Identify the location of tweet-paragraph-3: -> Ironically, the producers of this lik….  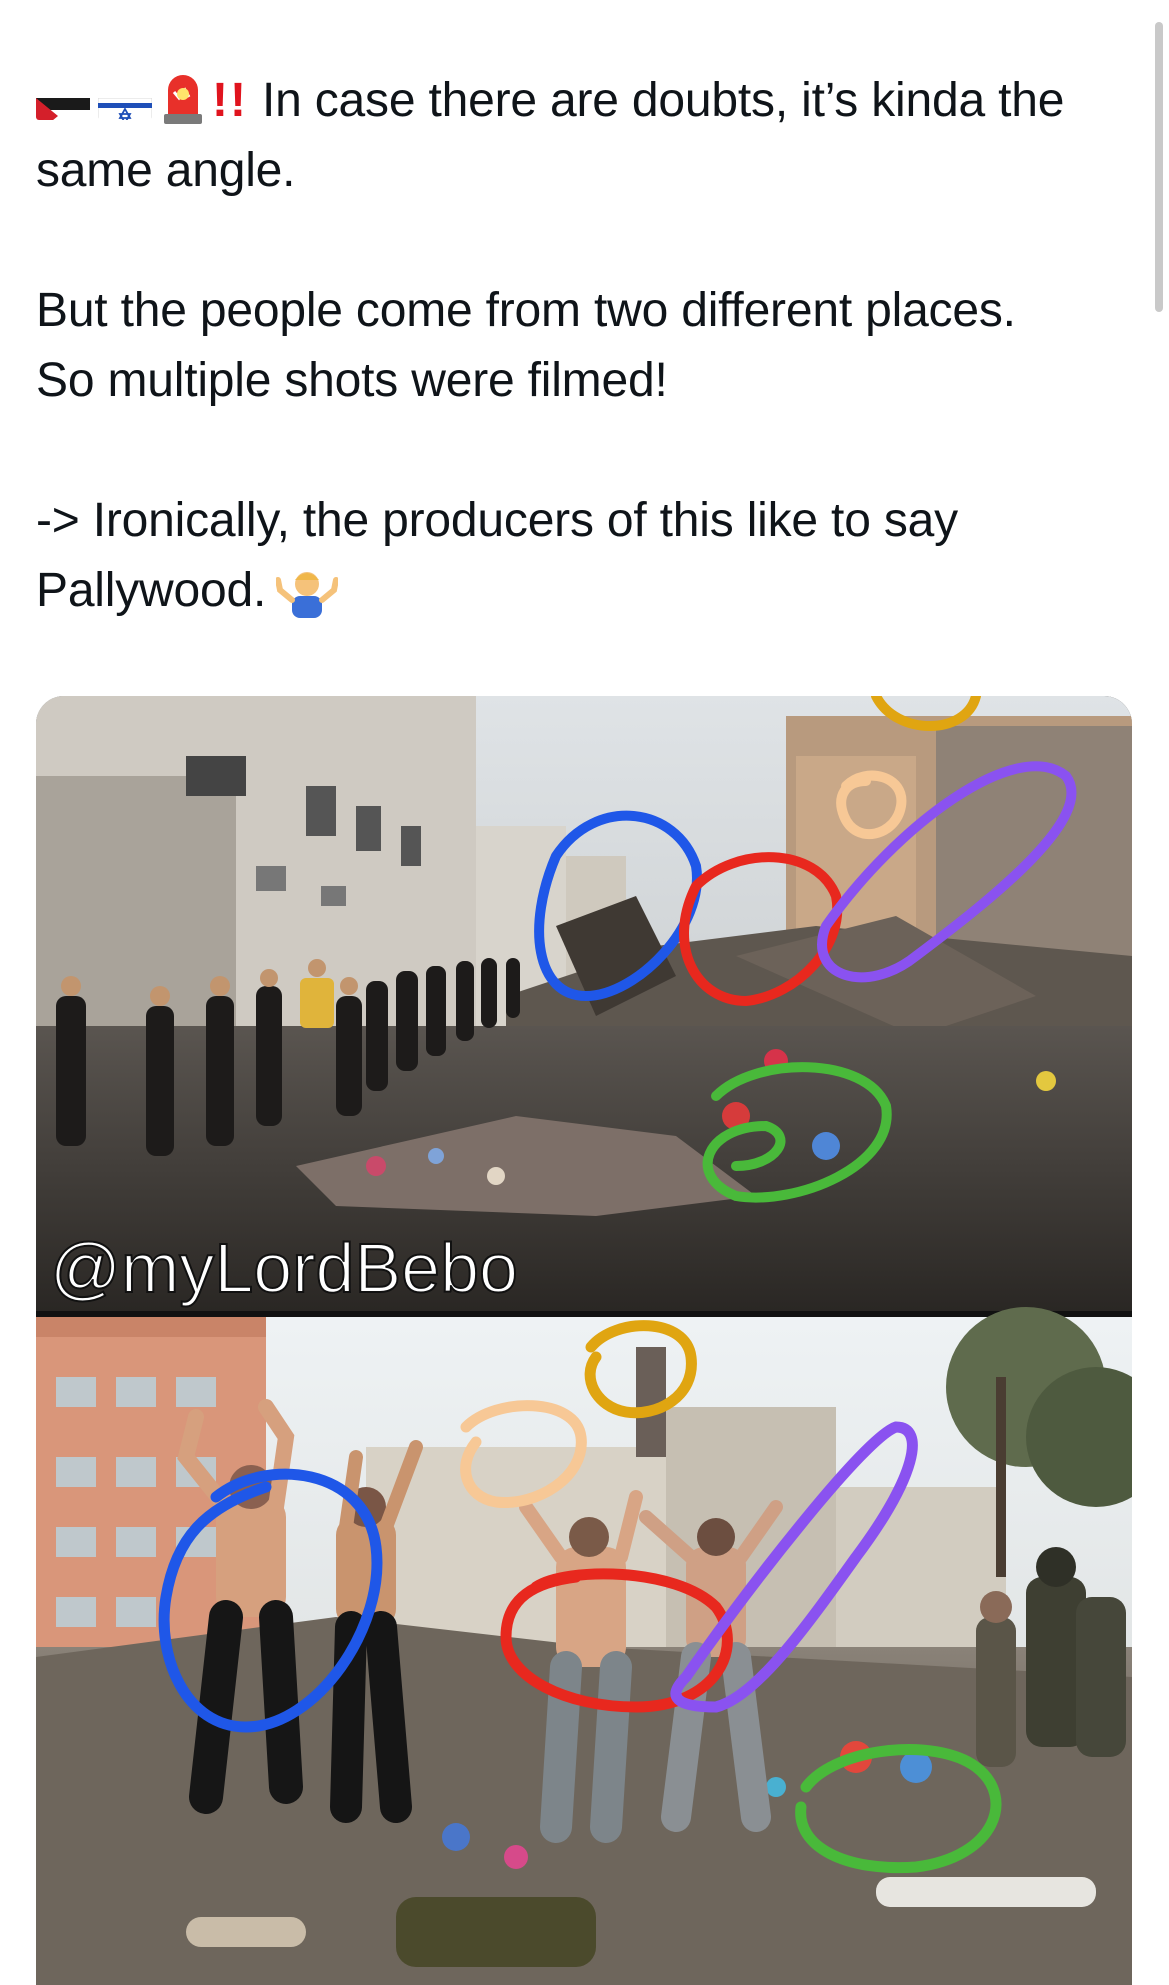
(576, 556).